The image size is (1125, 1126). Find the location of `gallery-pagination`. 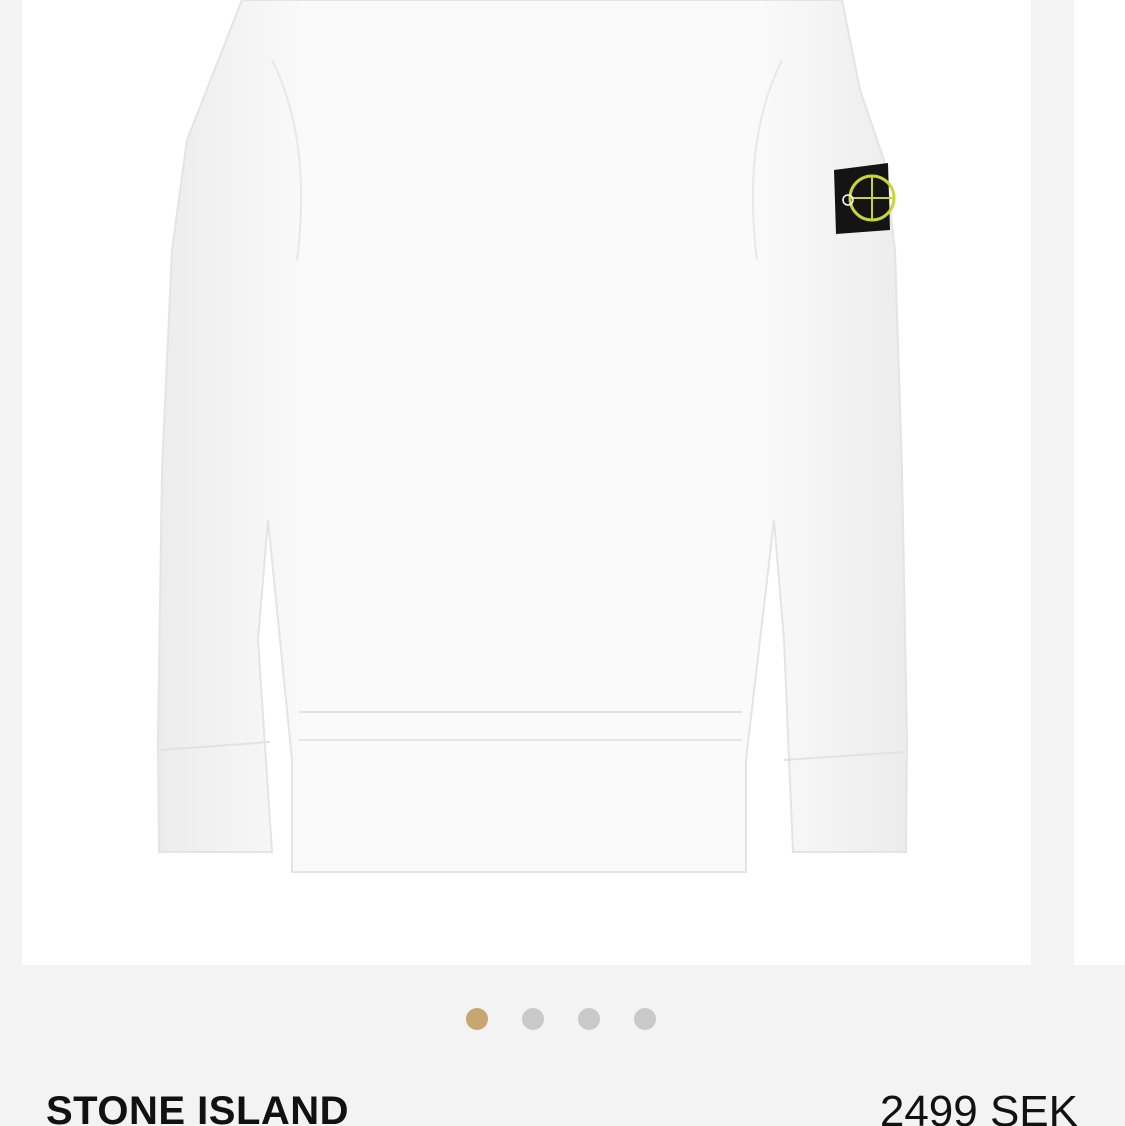

gallery-pagination is located at coordinates (561, 1019).